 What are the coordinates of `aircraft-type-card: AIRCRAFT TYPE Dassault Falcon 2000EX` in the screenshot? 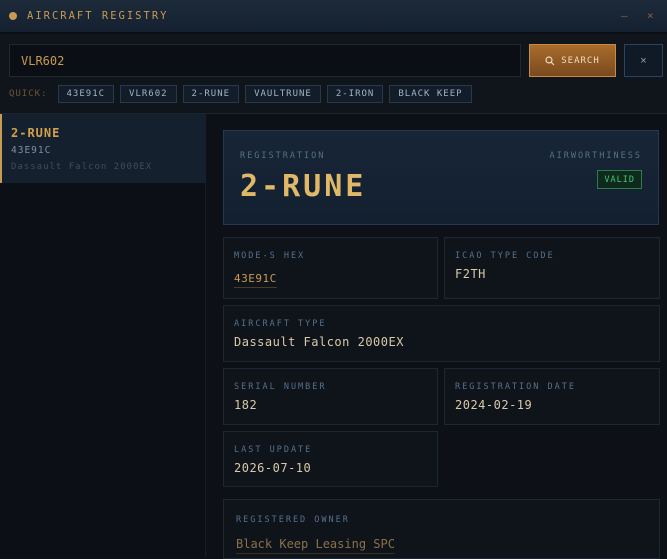 It's located at (441, 333).